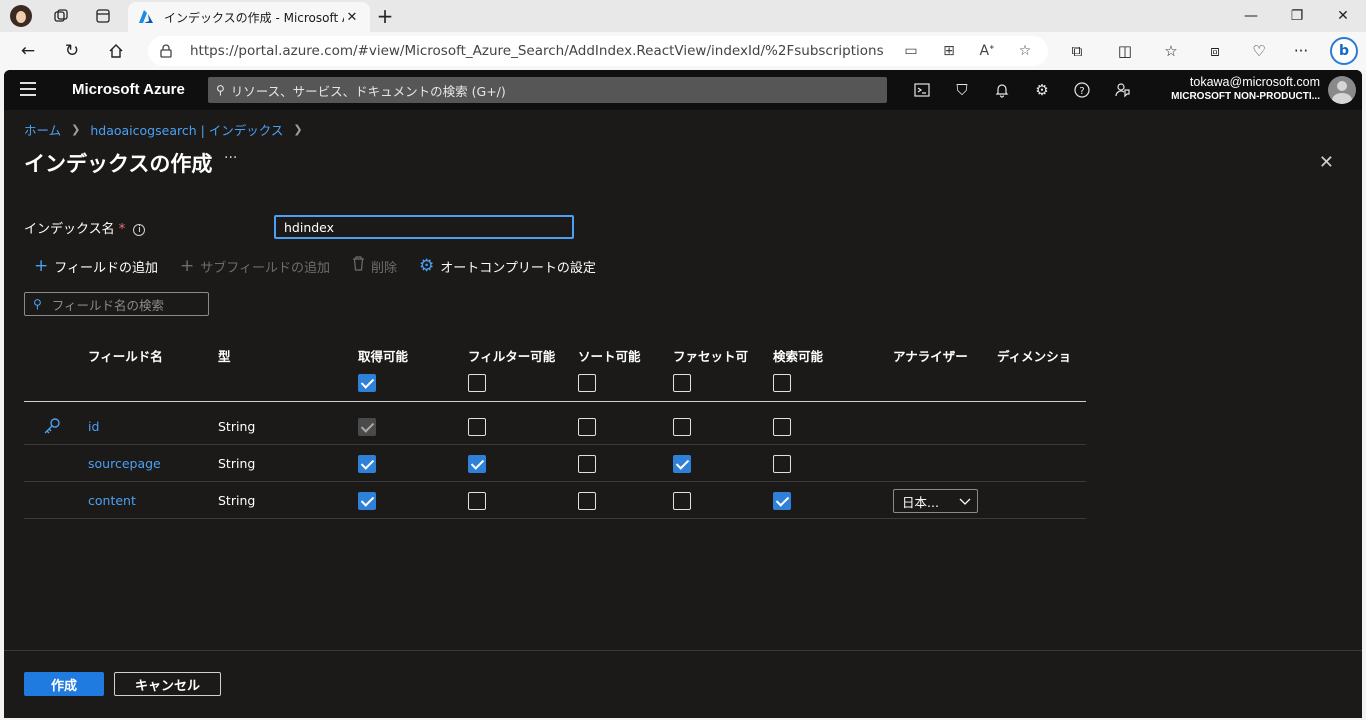 The height and width of the screenshot is (720, 1366). What do you see at coordinates (1342, 90) in the screenshot?
I see `user-avatar-icon` at bounding box center [1342, 90].